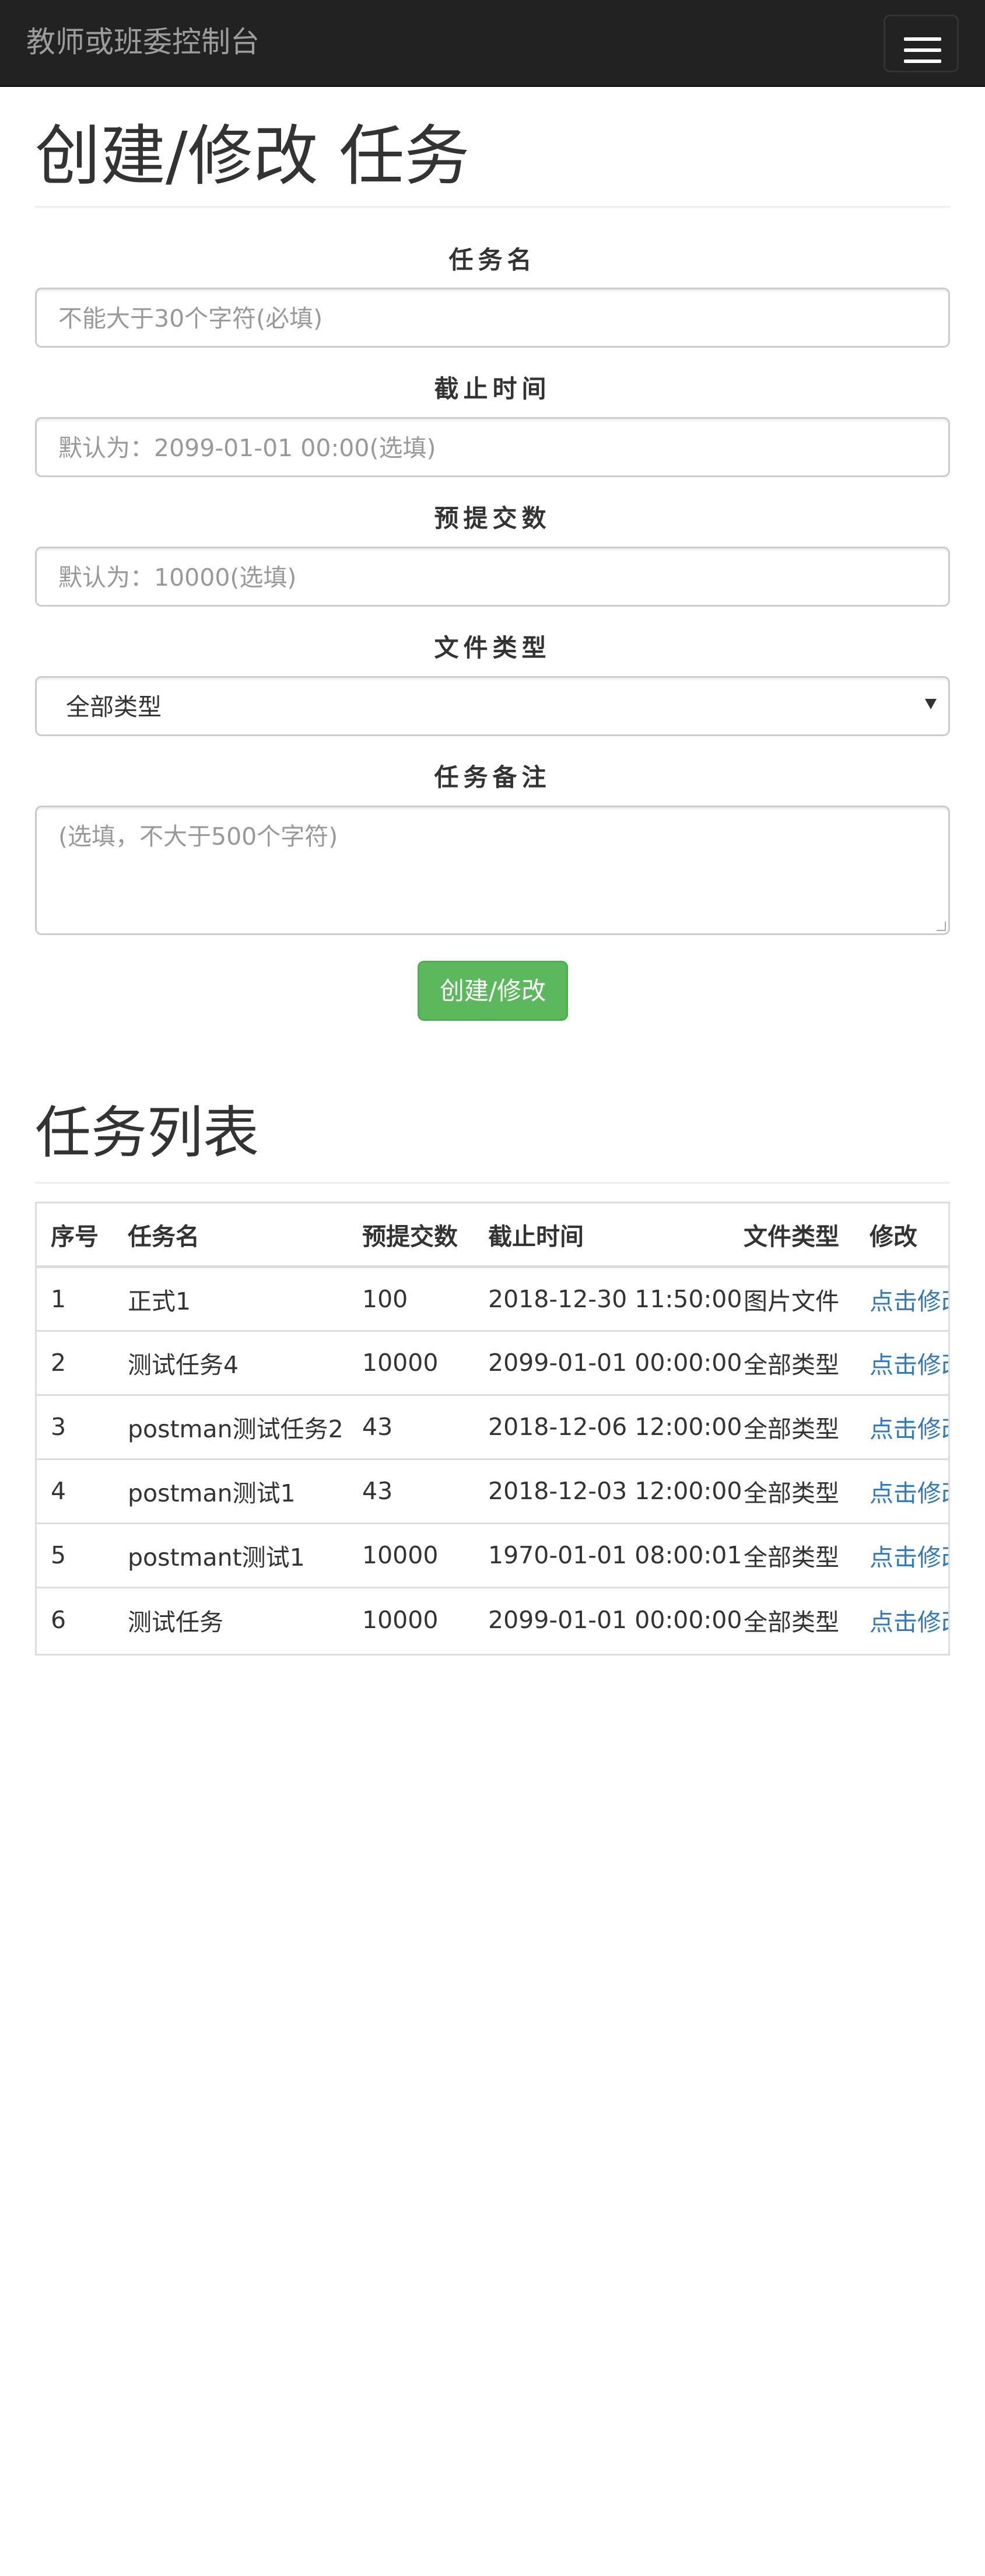  Describe the element at coordinates (75, 1490) in the screenshot. I see `row-index: 4` at that location.